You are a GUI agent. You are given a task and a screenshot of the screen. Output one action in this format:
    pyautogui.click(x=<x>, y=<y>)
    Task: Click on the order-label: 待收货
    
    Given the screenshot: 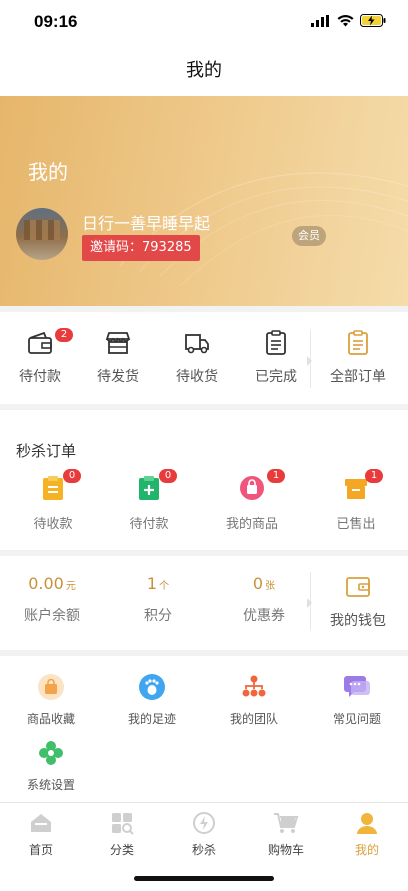 What is the action you would take?
    pyautogui.click(x=197, y=377)
    